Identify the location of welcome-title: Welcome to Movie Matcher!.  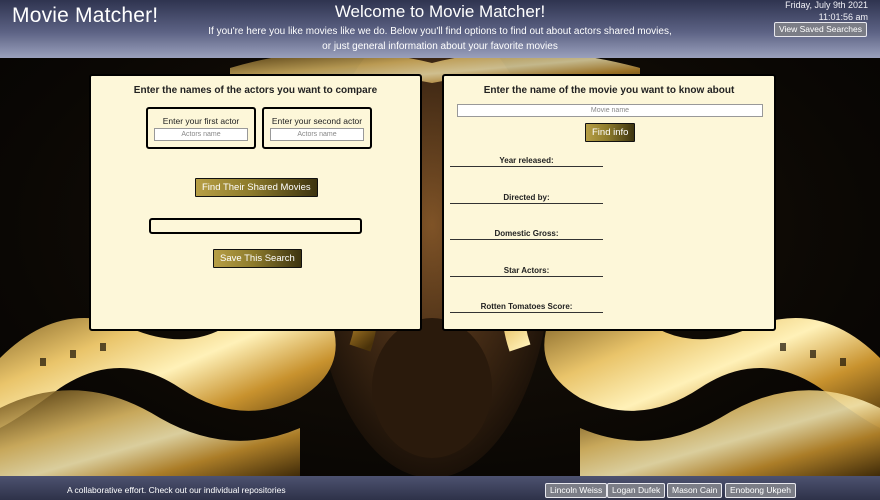
(440, 11).